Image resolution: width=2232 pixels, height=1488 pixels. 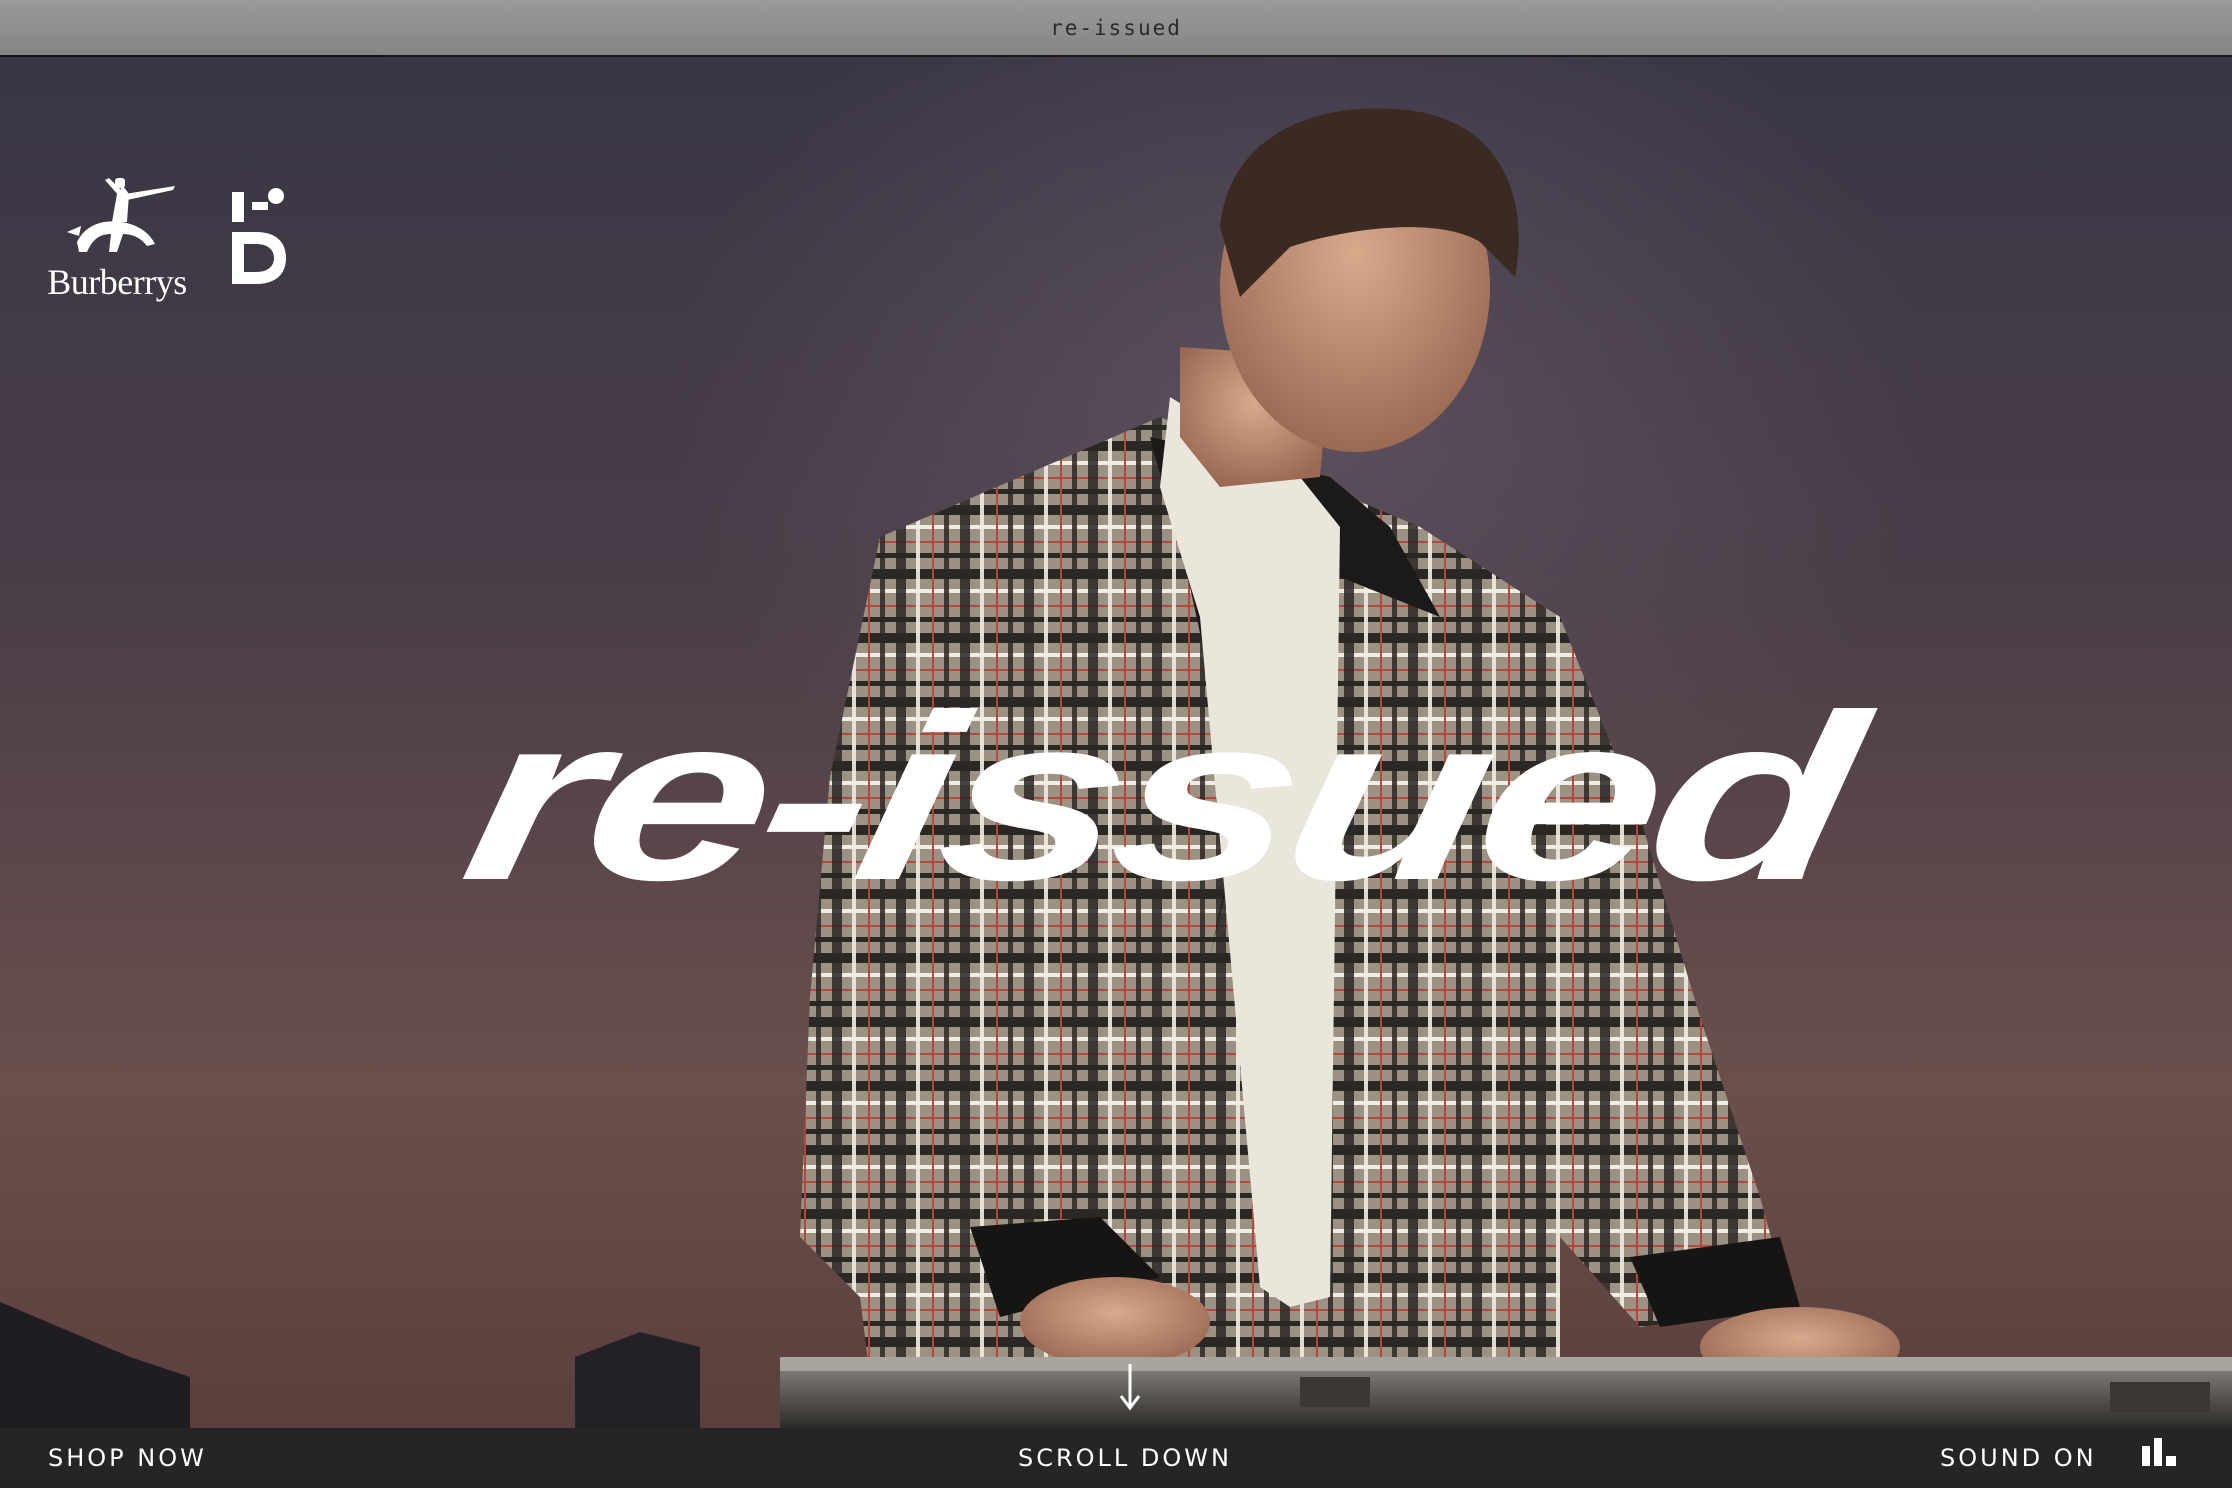 I want to click on window-title: re-issued, so click(x=1116, y=27).